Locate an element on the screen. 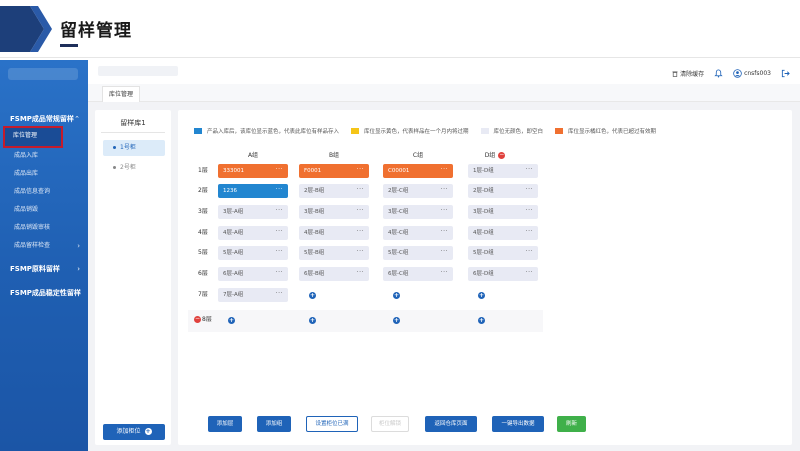 The height and width of the screenshot is (451, 800). location-cell: C00001 ··· is located at coordinates (418, 171).